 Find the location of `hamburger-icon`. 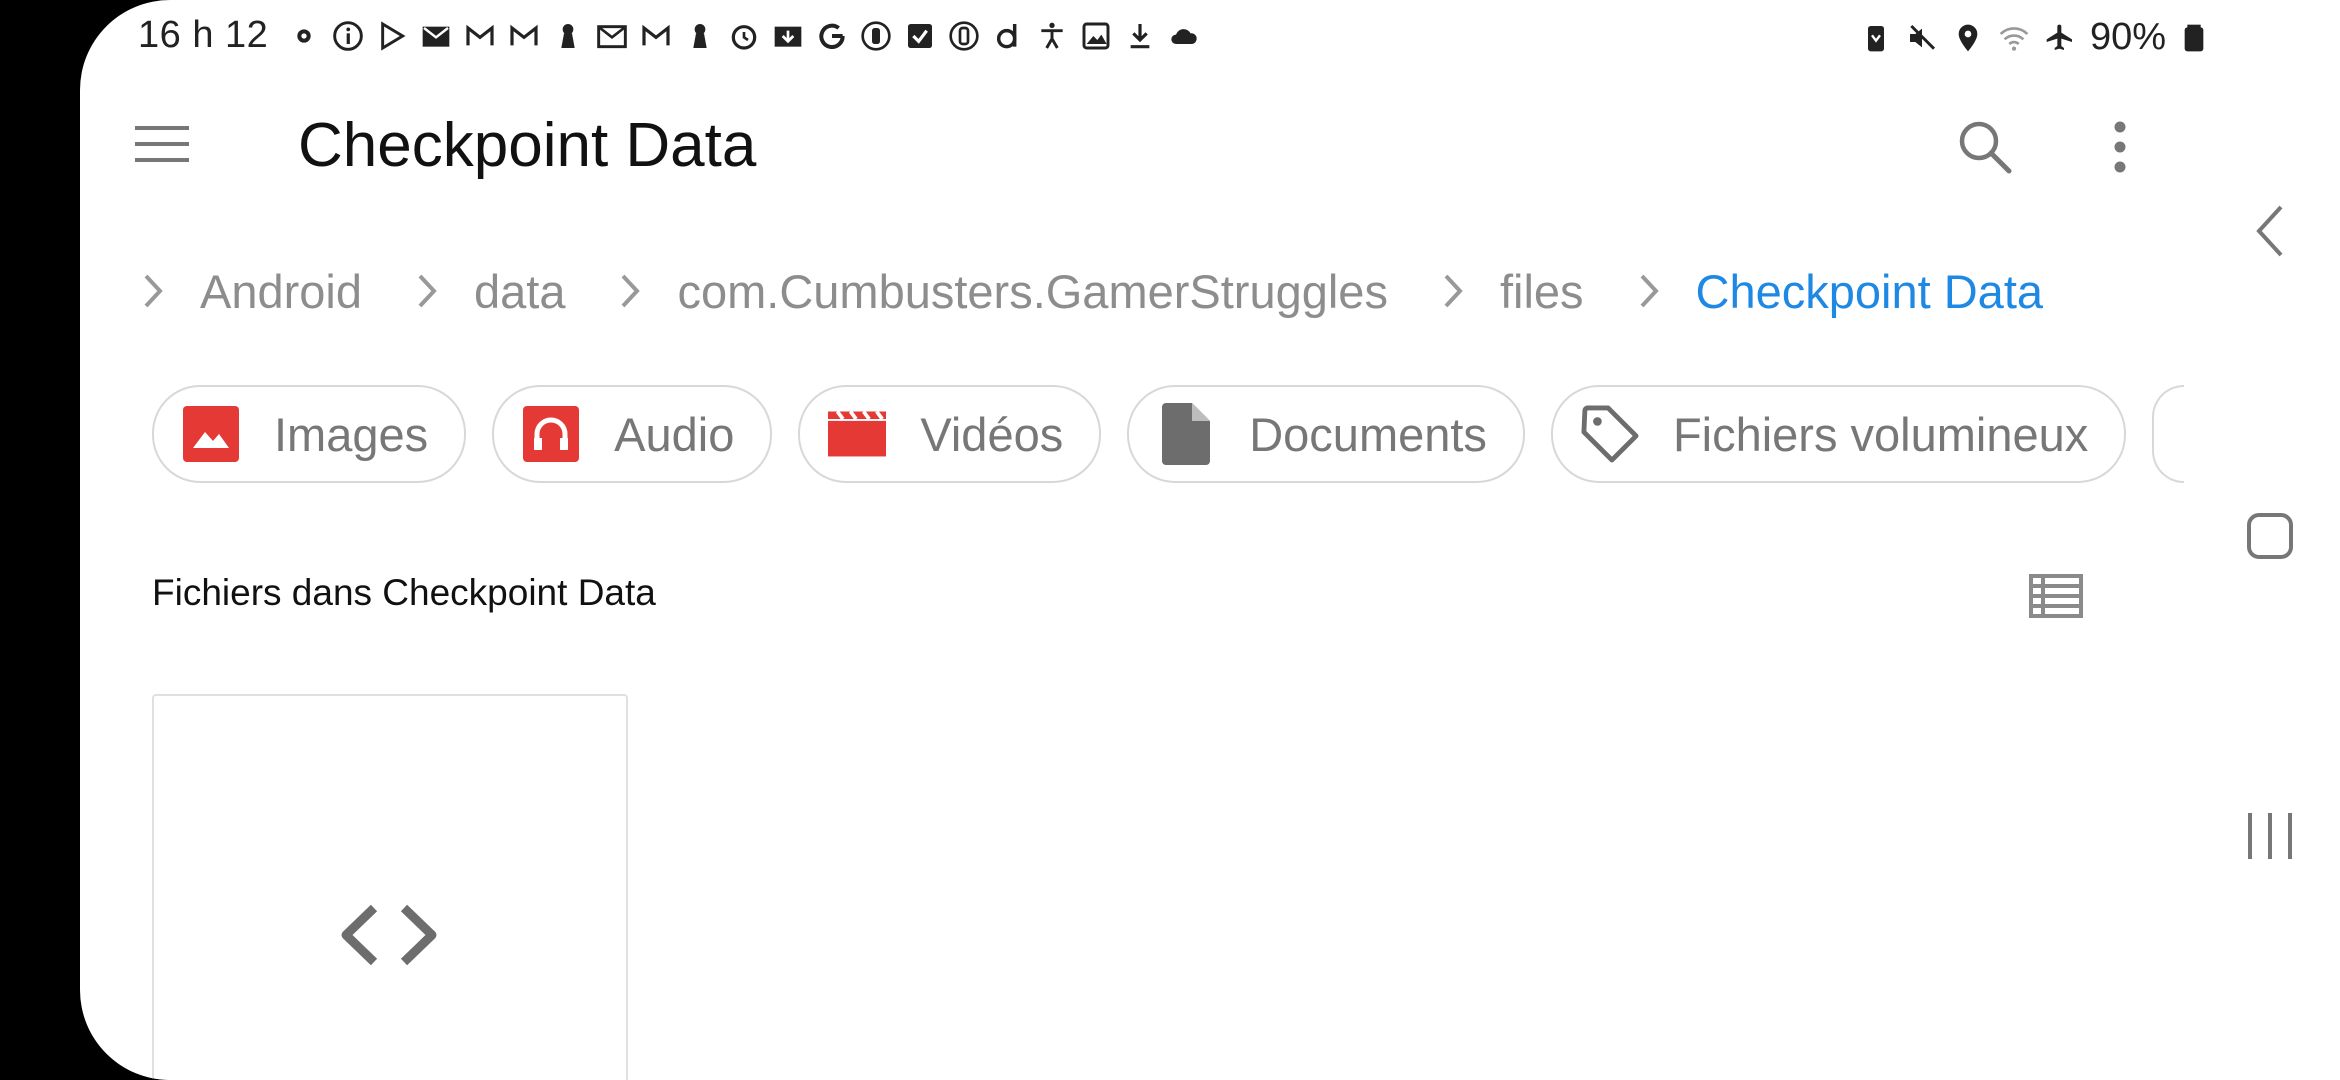

hamburger-icon is located at coordinates (162, 144).